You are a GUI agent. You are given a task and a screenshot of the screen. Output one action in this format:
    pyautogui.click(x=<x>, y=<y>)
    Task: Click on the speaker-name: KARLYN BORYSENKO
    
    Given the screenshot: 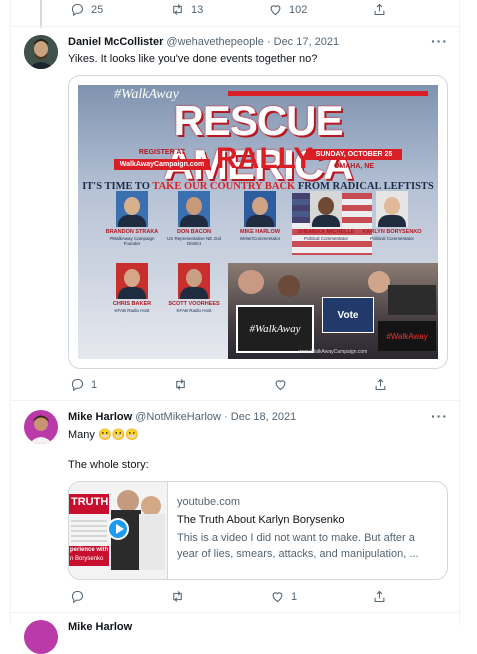 What is the action you would take?
    pyautogui.click(x=392, y=232)
    